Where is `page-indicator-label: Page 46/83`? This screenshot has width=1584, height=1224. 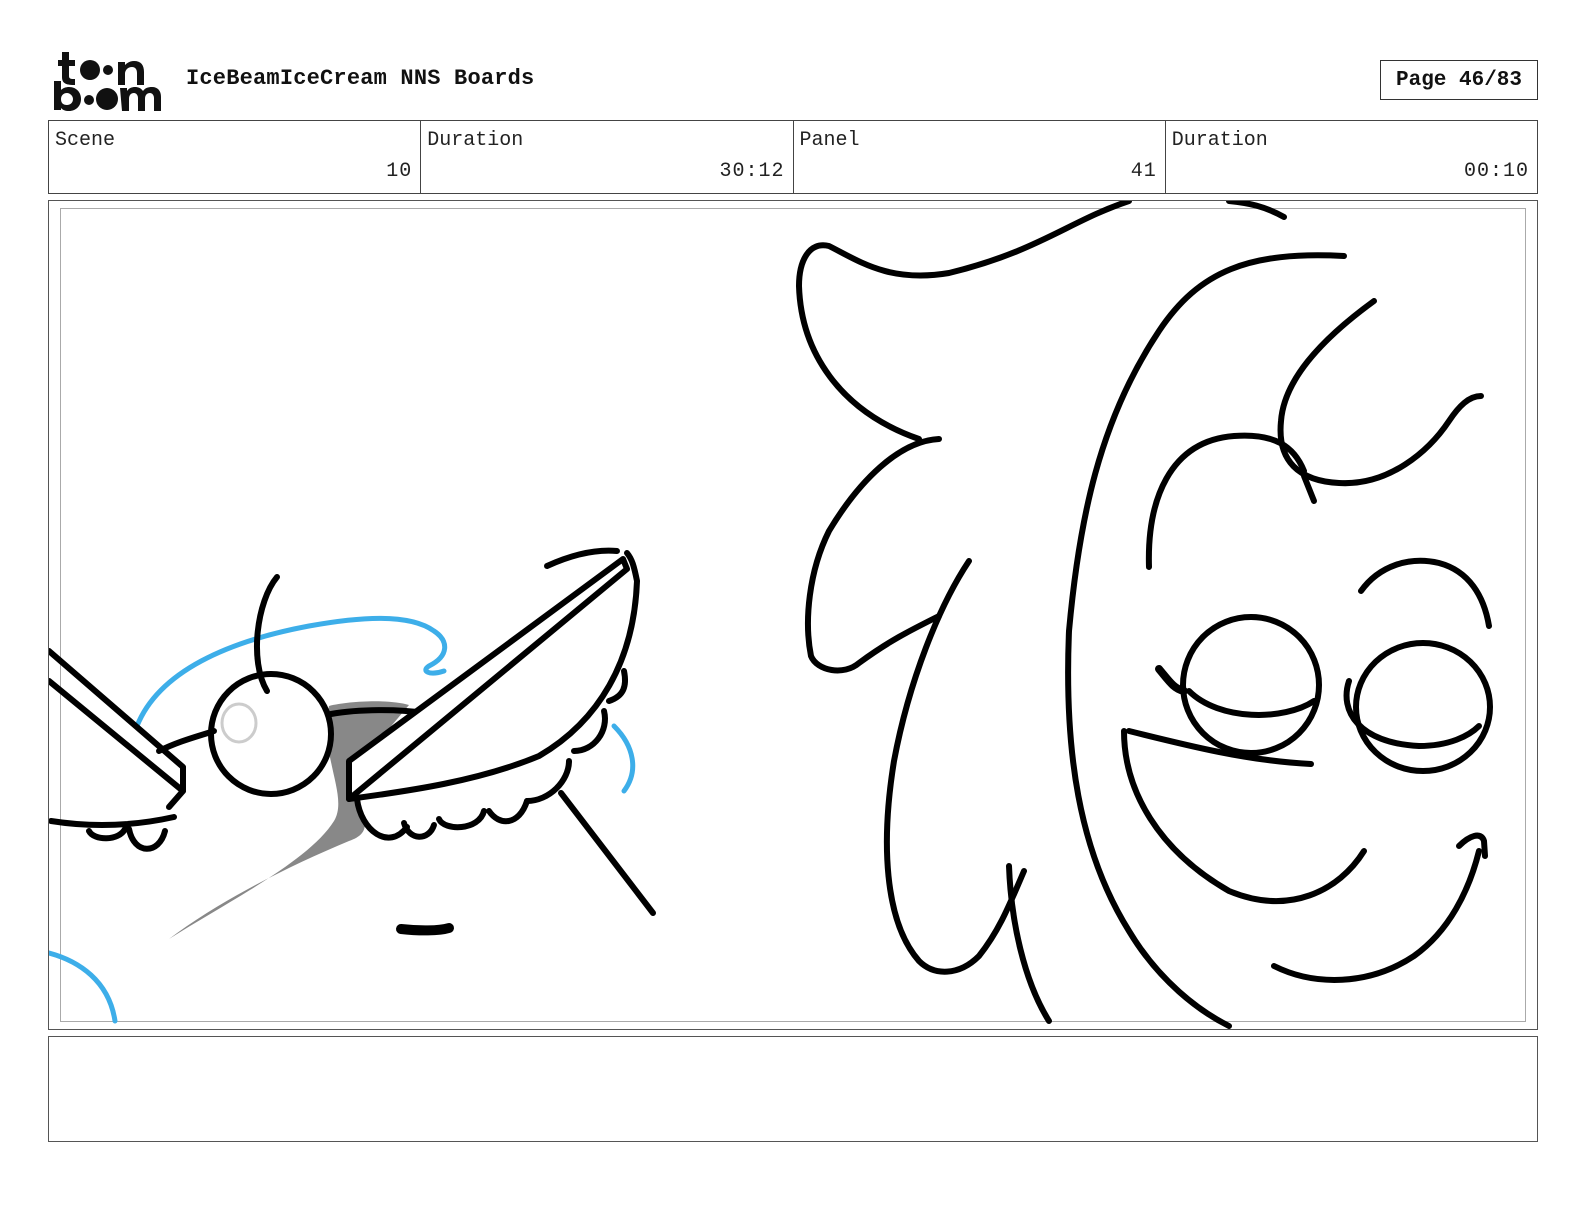 page-indicator-label: Page 46/83 is located at coordinates (1459, 80).